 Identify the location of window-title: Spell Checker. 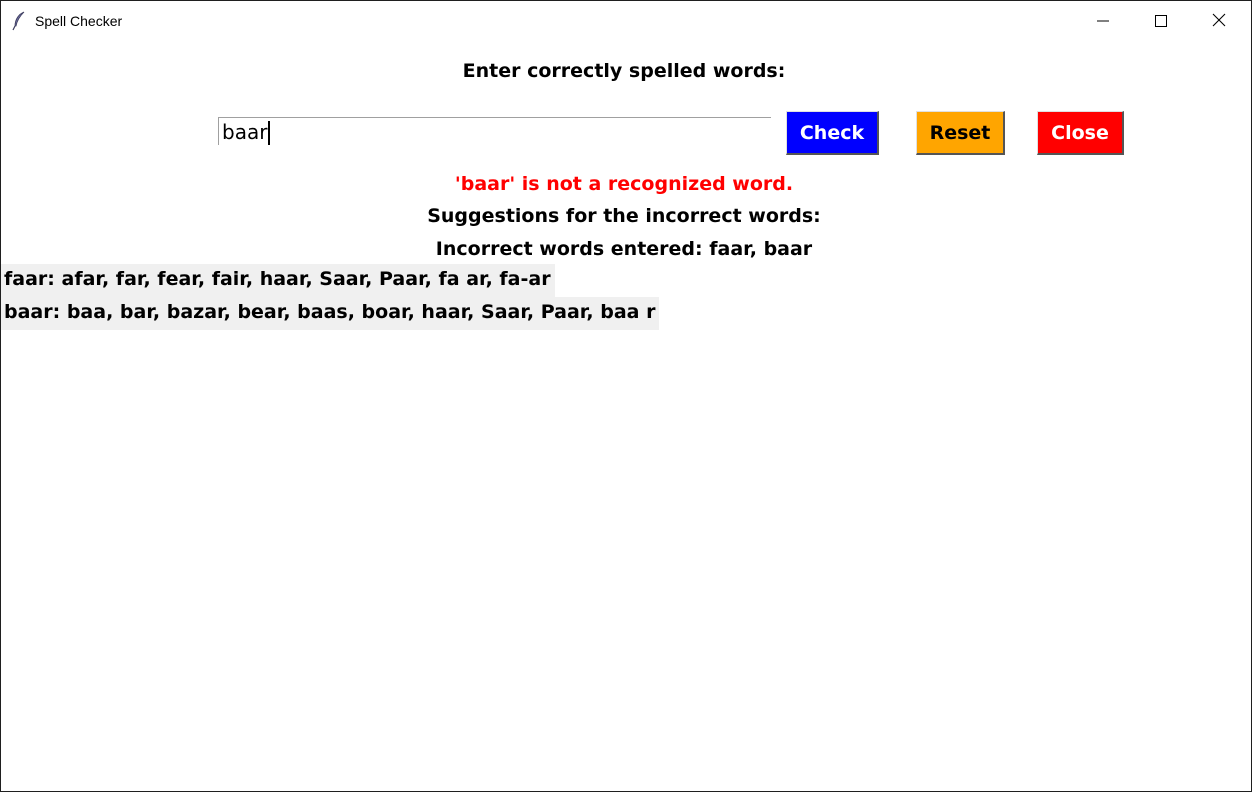
(79, 21).